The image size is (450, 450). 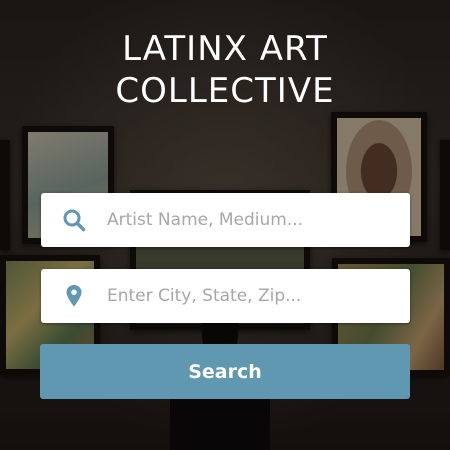 What do you see at coordinates (252, 296) in the screenshot?
I see `location-search-input` at bounding box center [252, 296].